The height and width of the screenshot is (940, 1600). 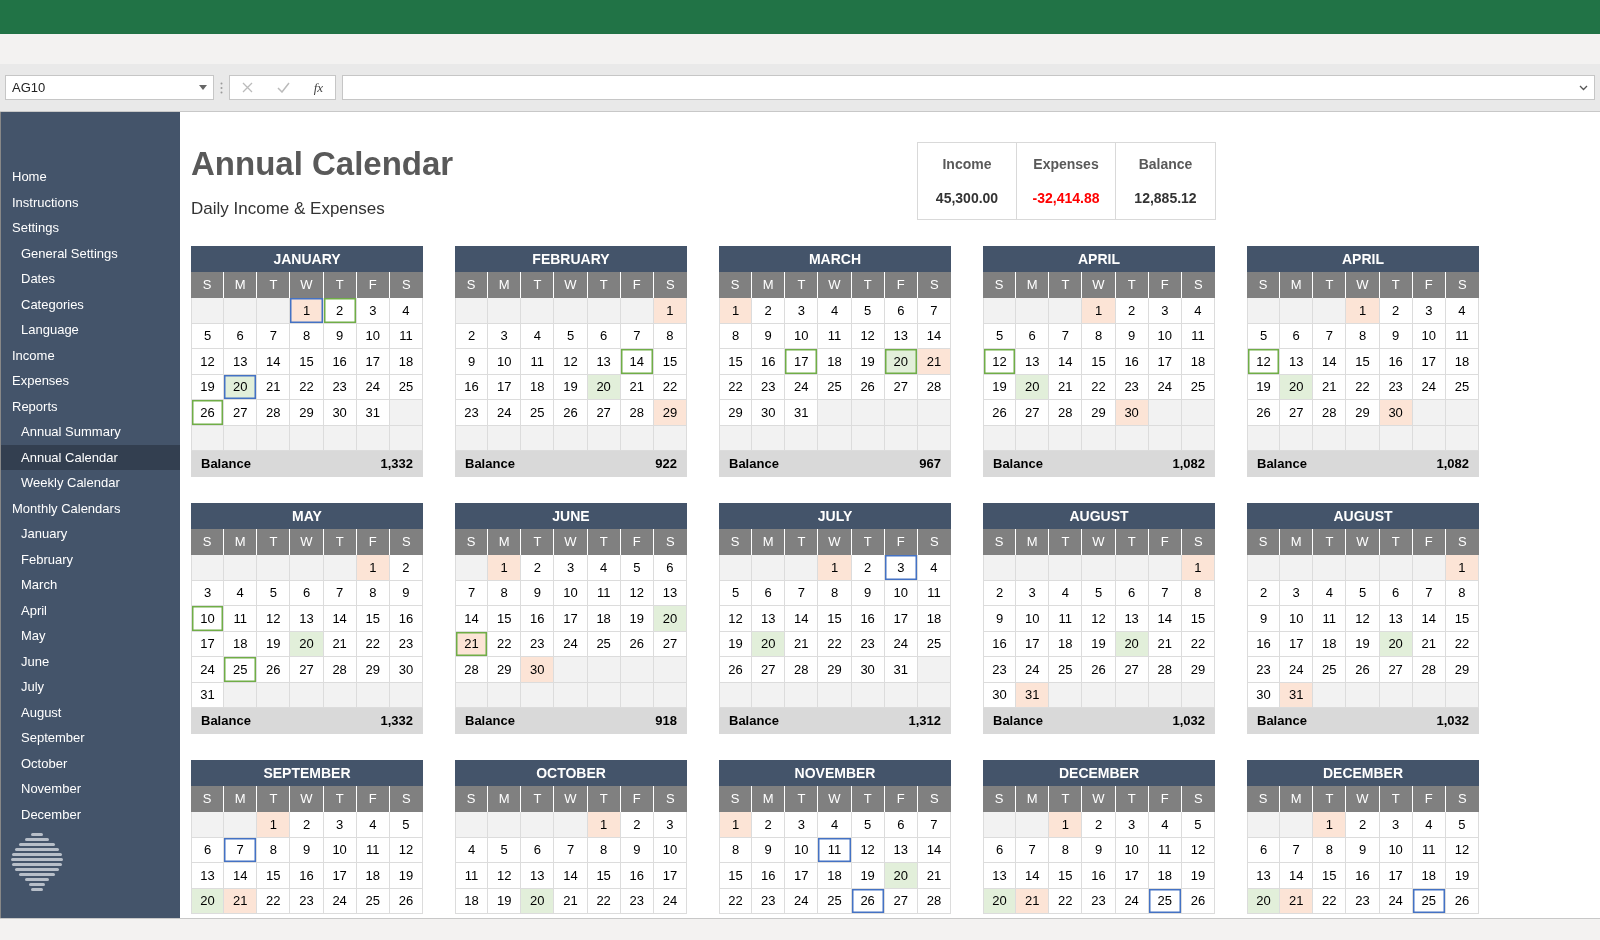 I want to click on nav-item: April, so click(x=90, y=610).